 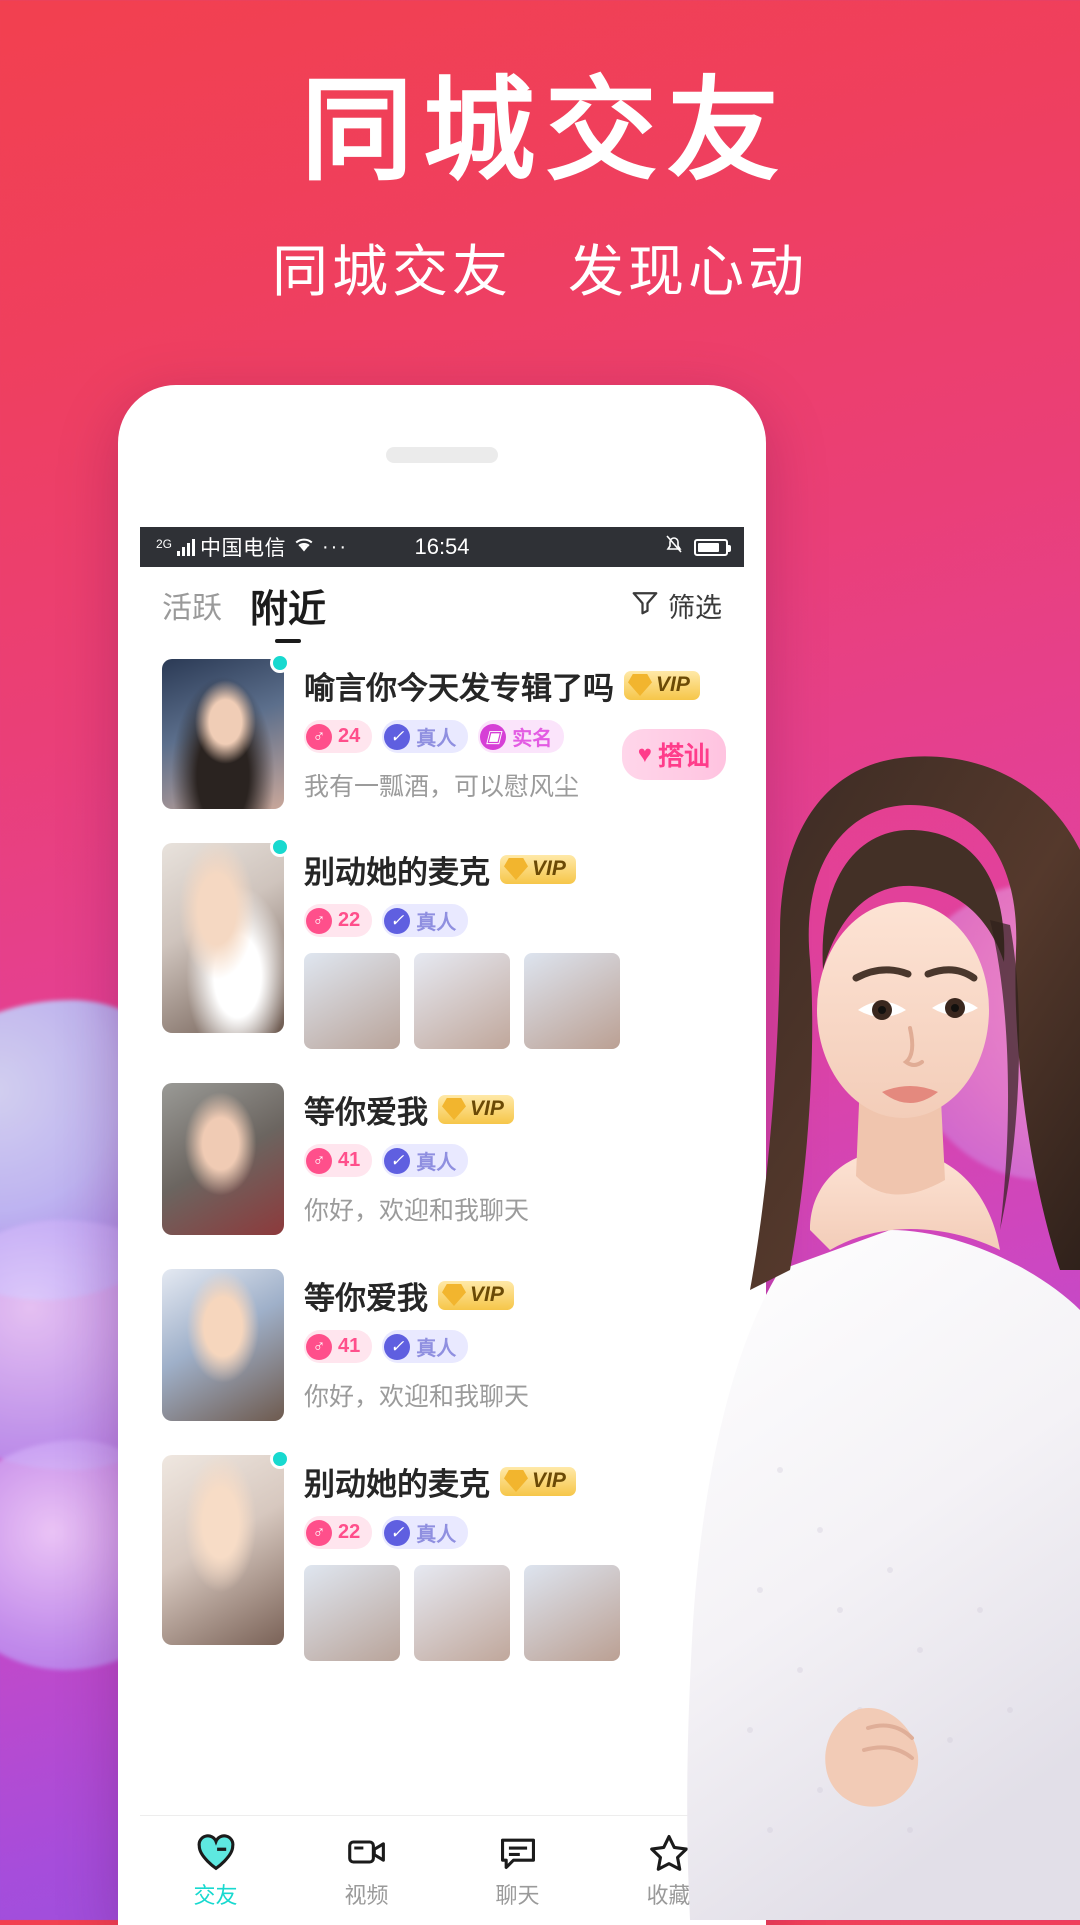 I want to click on top-nav: 活跃 附近 筛选, so click(x=442, y=605).